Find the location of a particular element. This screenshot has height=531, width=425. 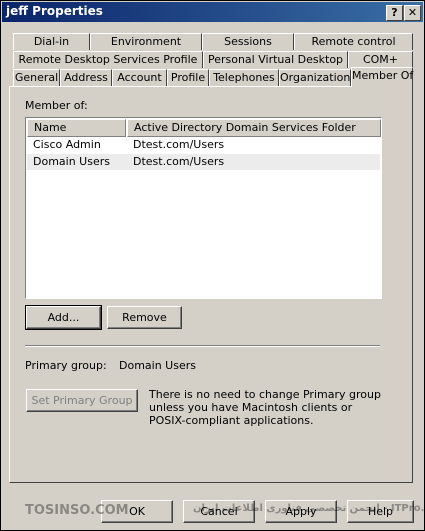

title-bar: jeff Properties ? ✕ is located at coordinates (212, 12).